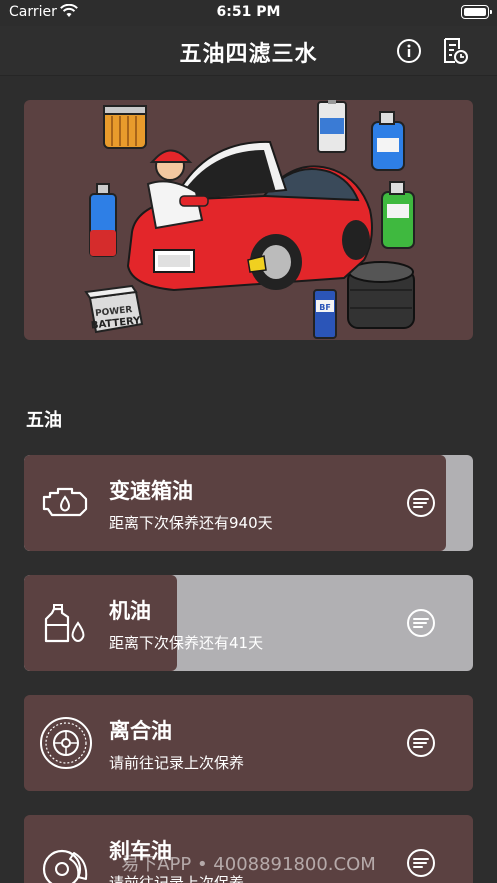  What do you see at coordinates (130, 611) in the screenshot?
I see `item-name: 机油` at bounding box center [130, 611].